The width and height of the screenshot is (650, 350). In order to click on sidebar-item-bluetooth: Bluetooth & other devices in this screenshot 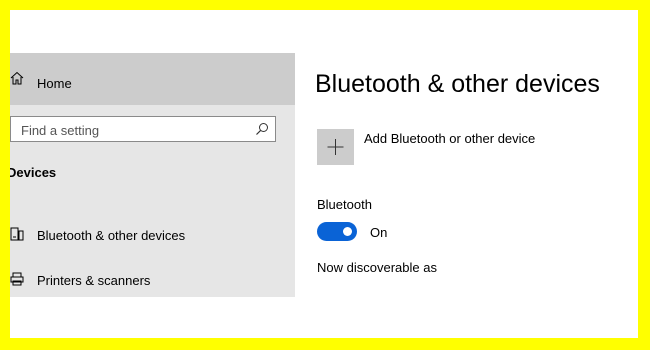, I will do `click(152, 234)`.